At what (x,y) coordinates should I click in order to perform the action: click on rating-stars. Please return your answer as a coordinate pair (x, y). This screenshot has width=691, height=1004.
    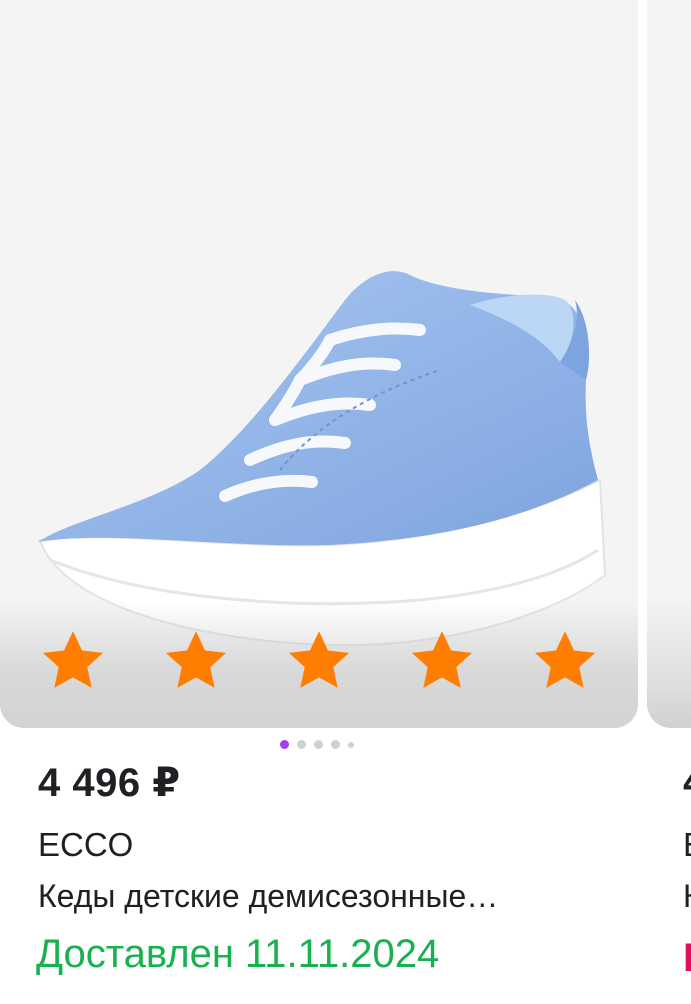
    Looking at the image, I should click on (319, 664).